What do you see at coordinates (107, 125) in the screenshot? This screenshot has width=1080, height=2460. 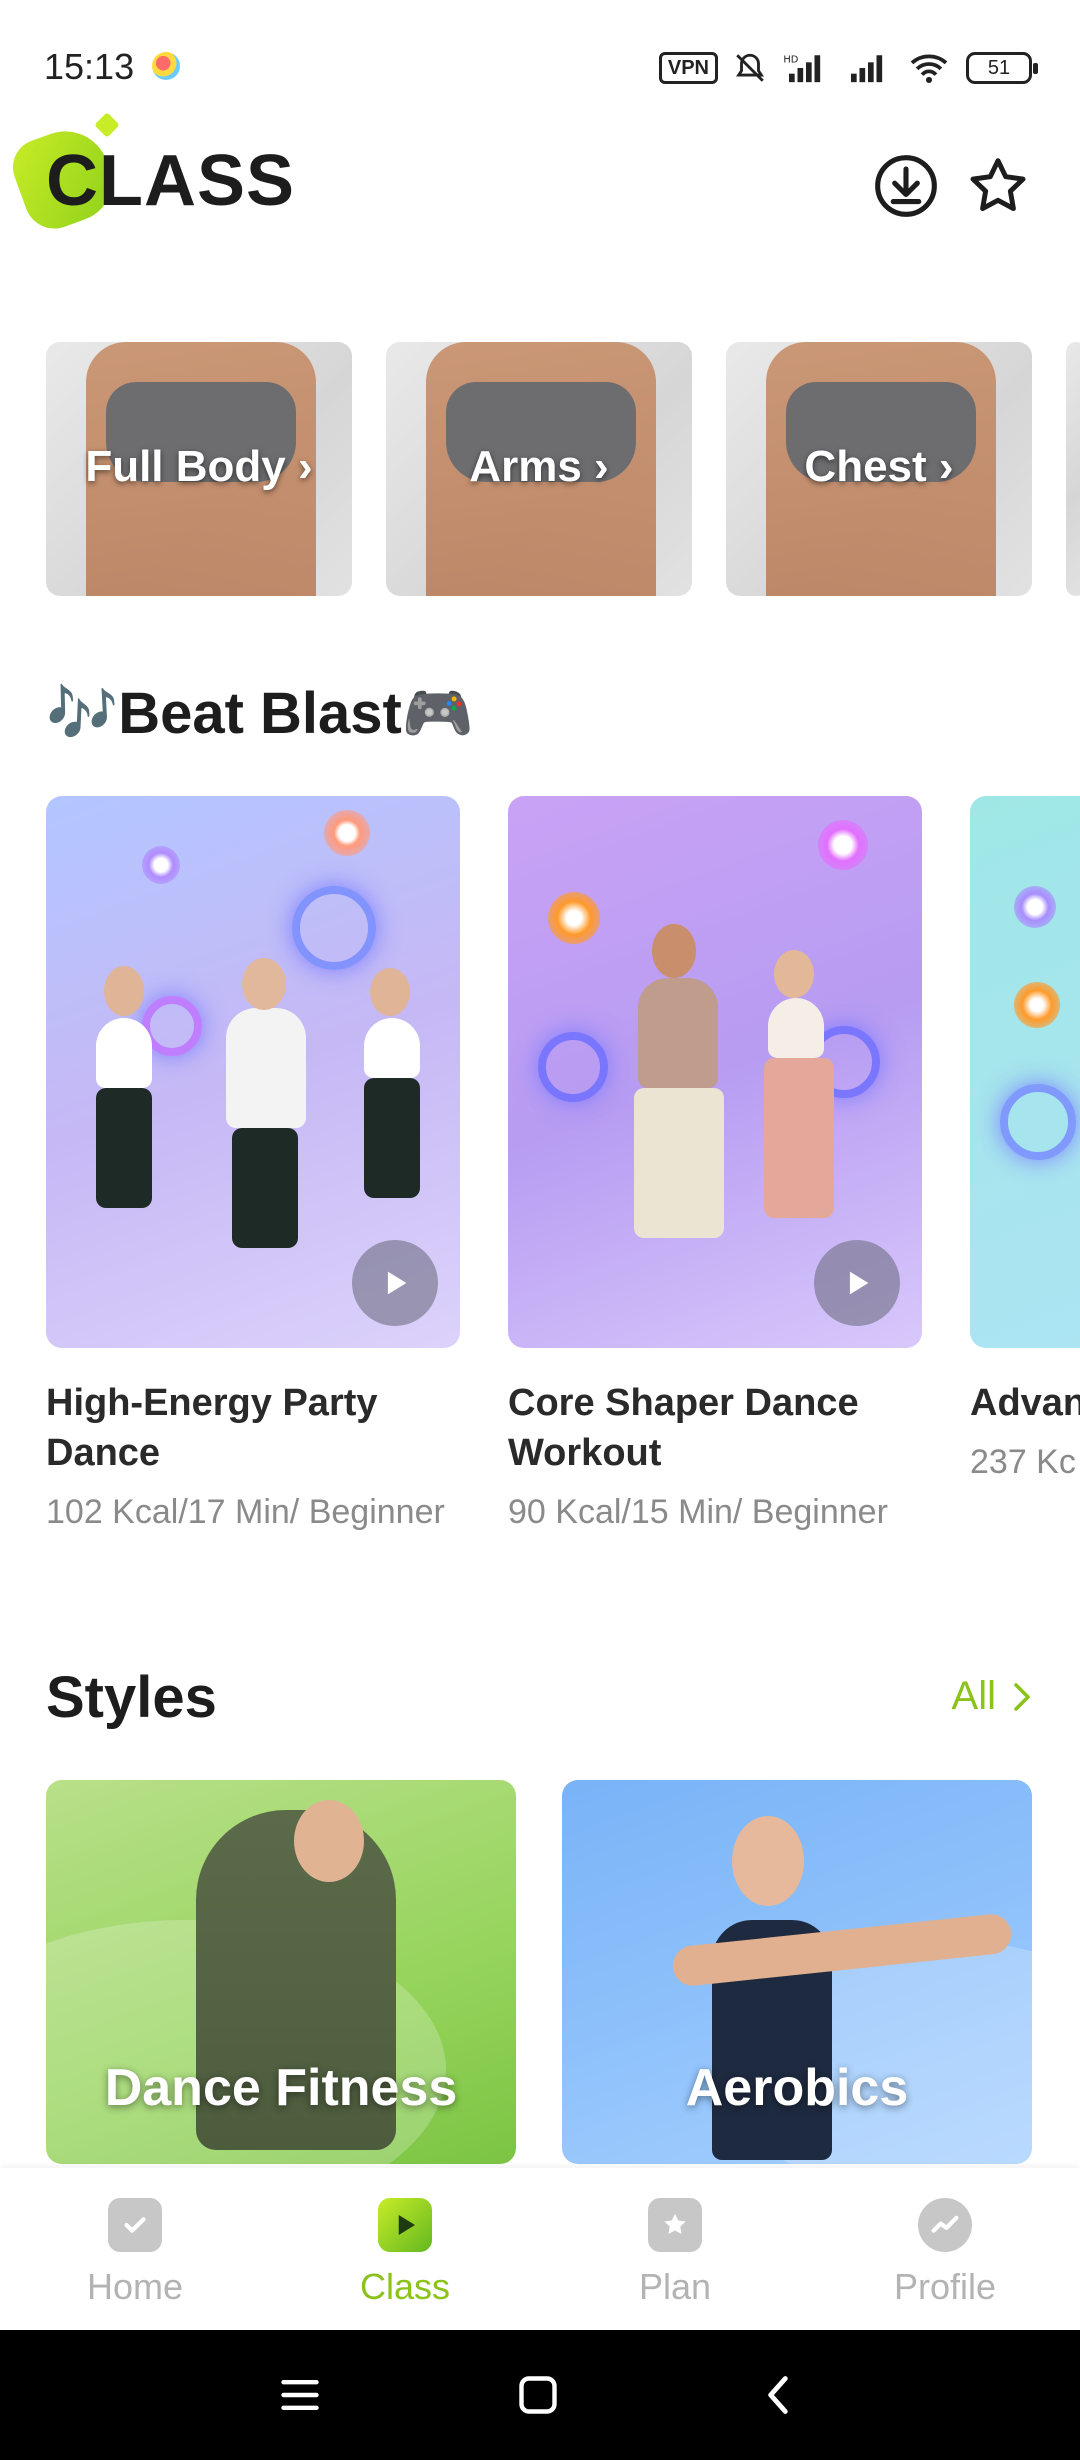 I see `logo-spark-icon` at bounding box center [107, 125].